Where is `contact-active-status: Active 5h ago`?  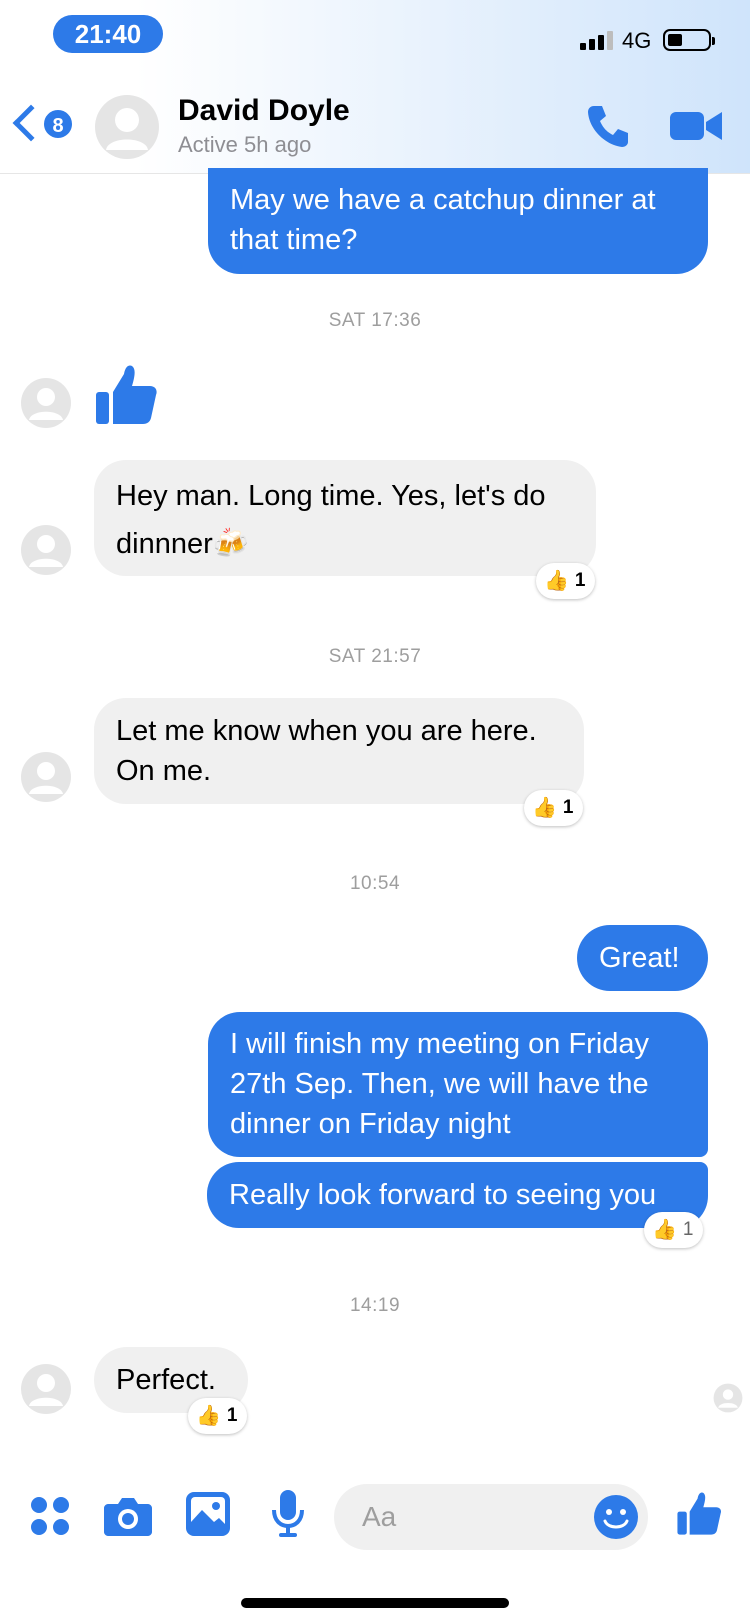
contact-active-status: Active 5h ago is located at coordinates (245, 144).